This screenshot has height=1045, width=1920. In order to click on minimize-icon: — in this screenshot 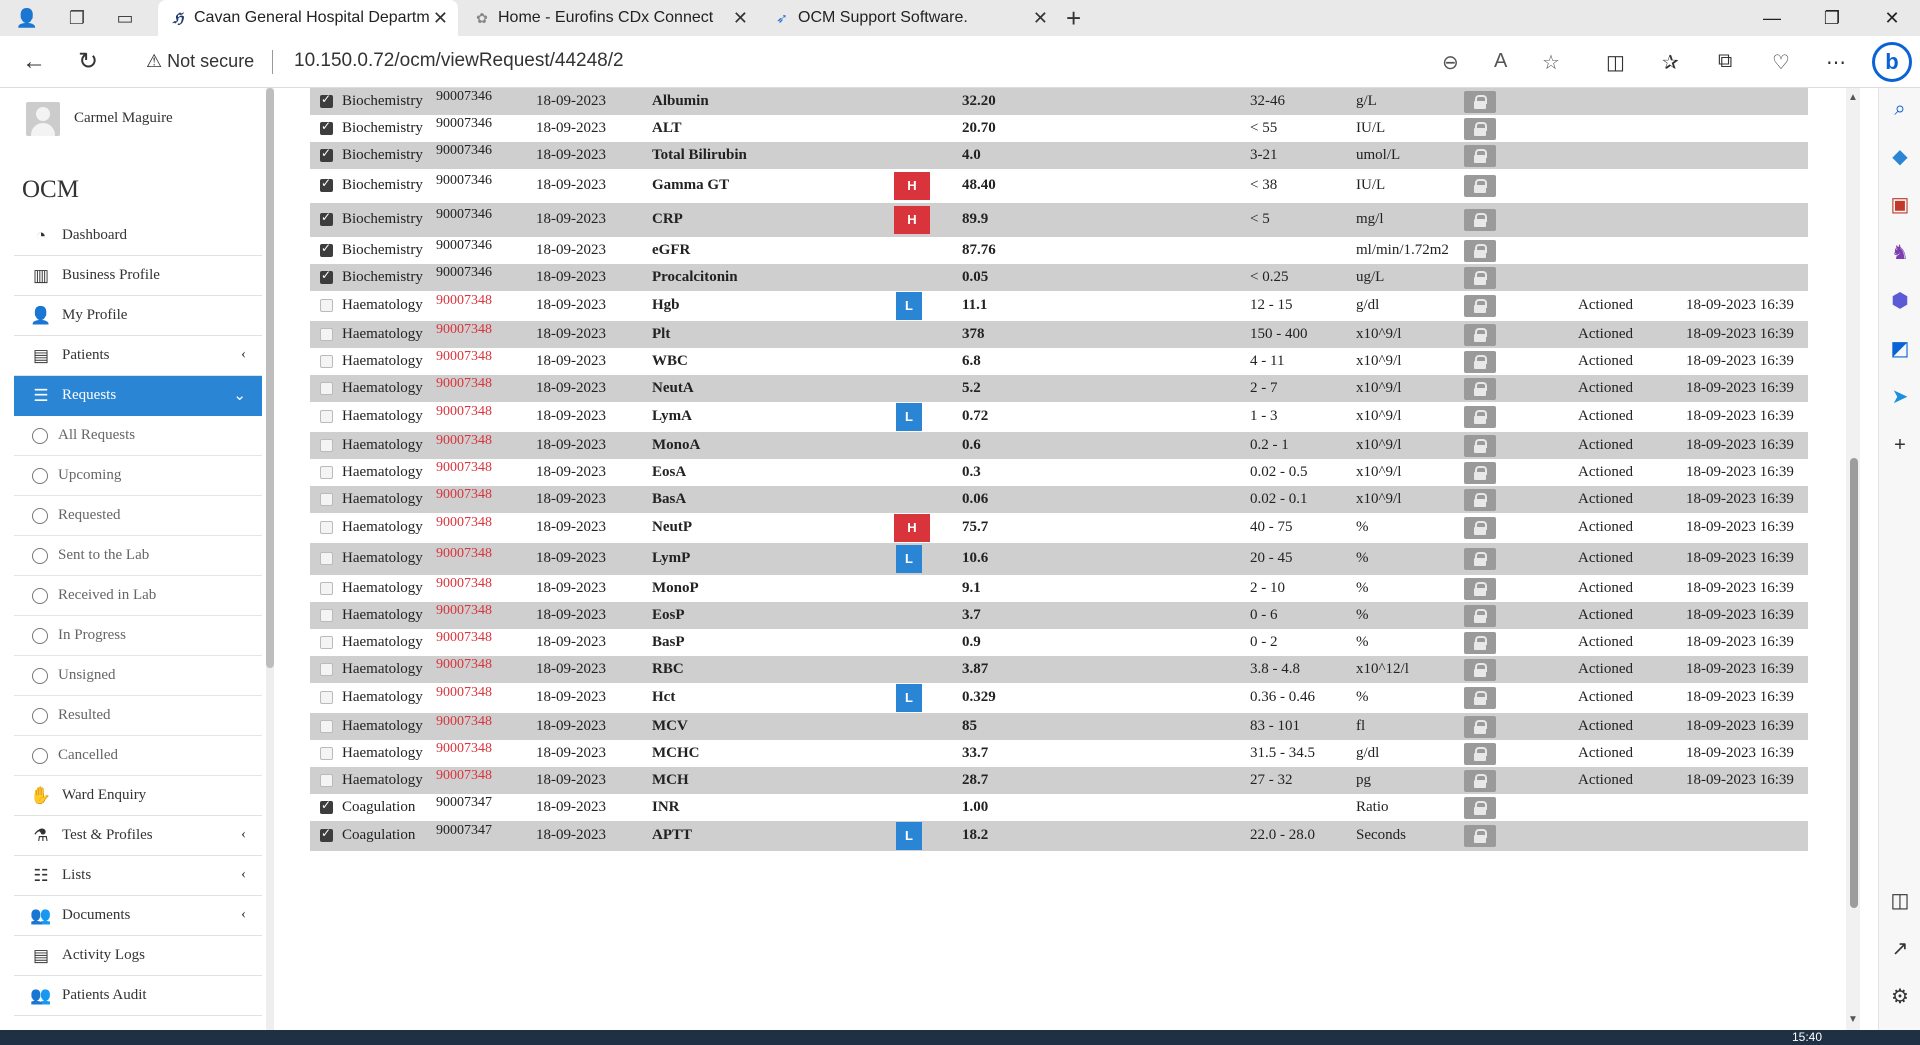, I will do `click(1772, 18)`.